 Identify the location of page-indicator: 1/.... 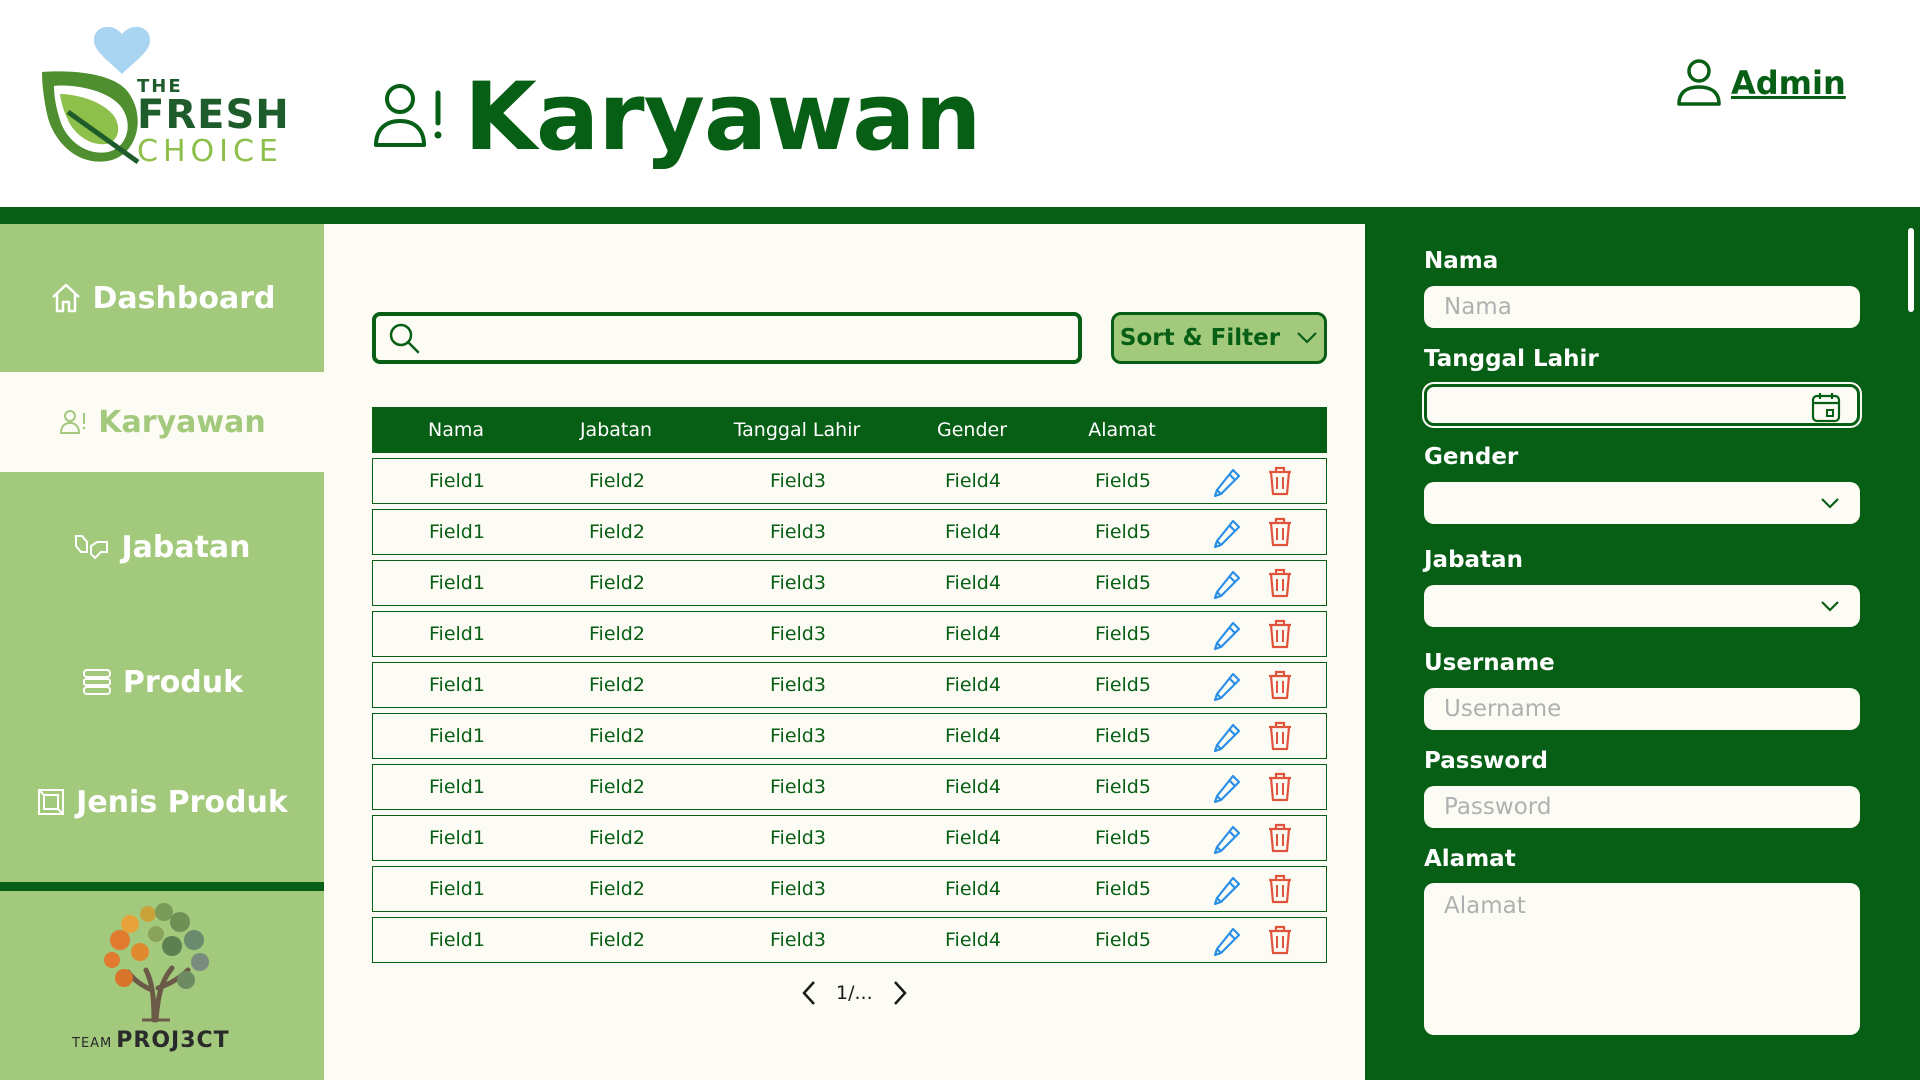
(854, 993).